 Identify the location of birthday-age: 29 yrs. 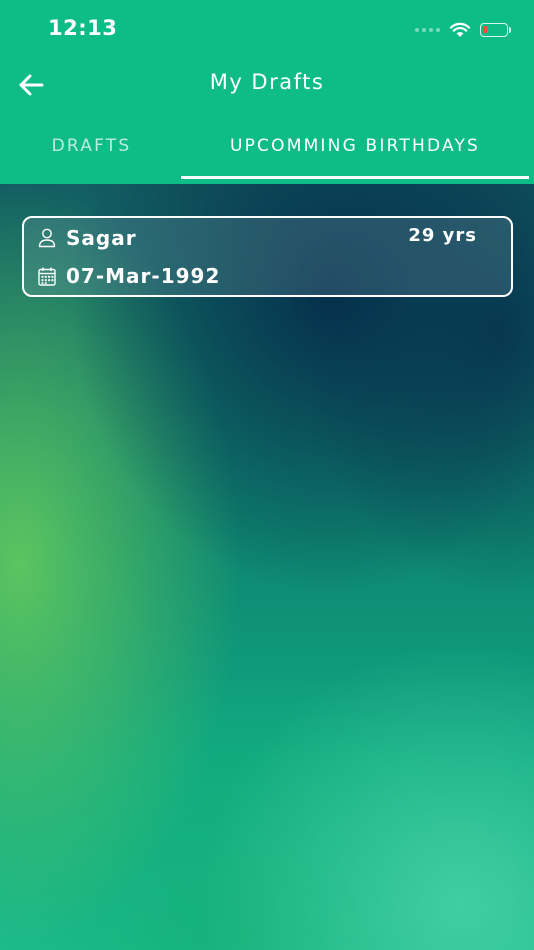
(442, 235).